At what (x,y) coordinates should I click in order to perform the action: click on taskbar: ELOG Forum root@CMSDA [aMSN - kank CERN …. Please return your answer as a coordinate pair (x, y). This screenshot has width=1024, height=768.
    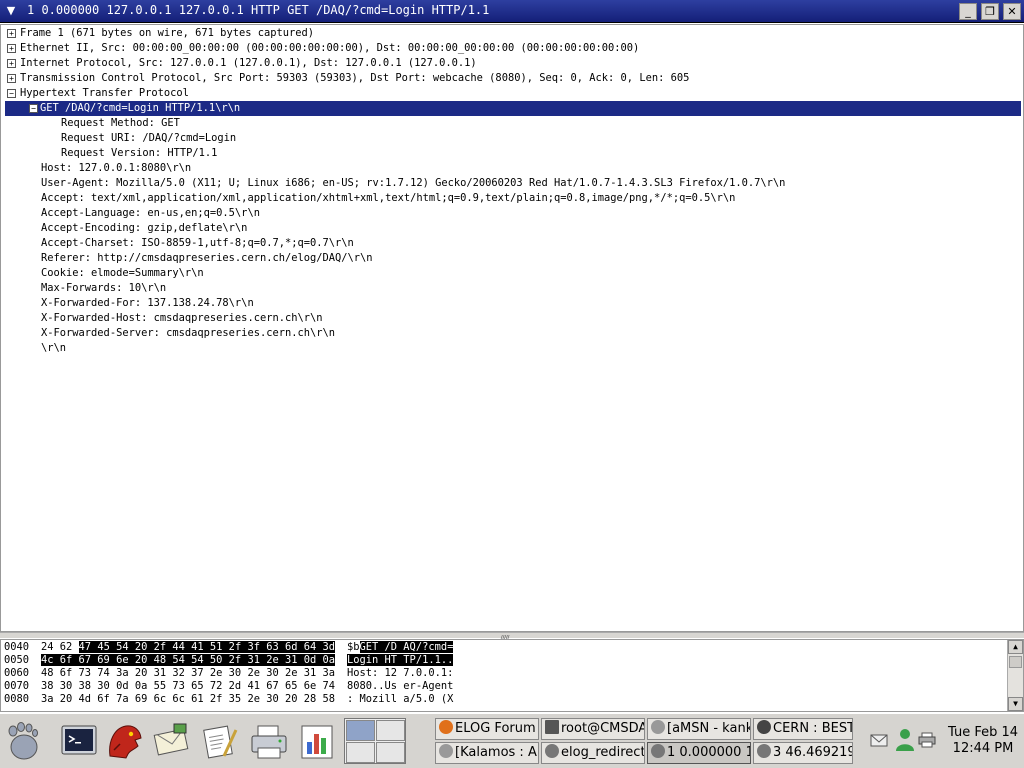
    Looking at the image, I should click on (512, 740).